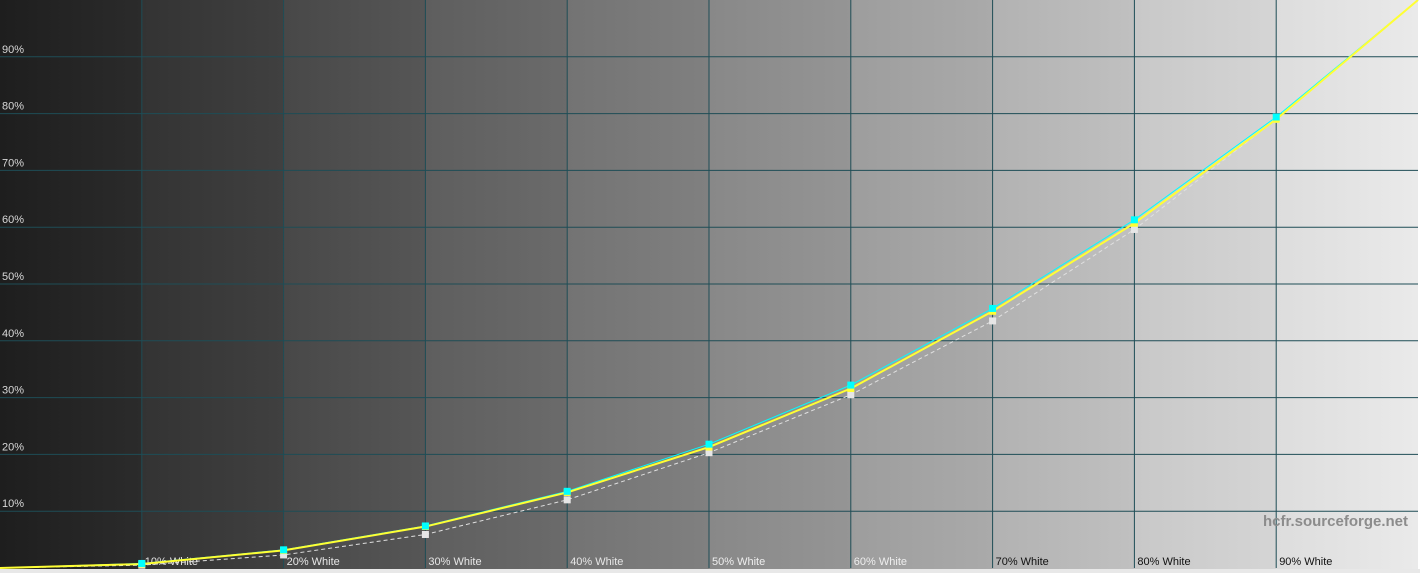 The height and width of the screenshot is (573, 1420). Describe the element at coordinates (13, 163) in the screenshot. I see `y-tick-label: 70%` at that location.